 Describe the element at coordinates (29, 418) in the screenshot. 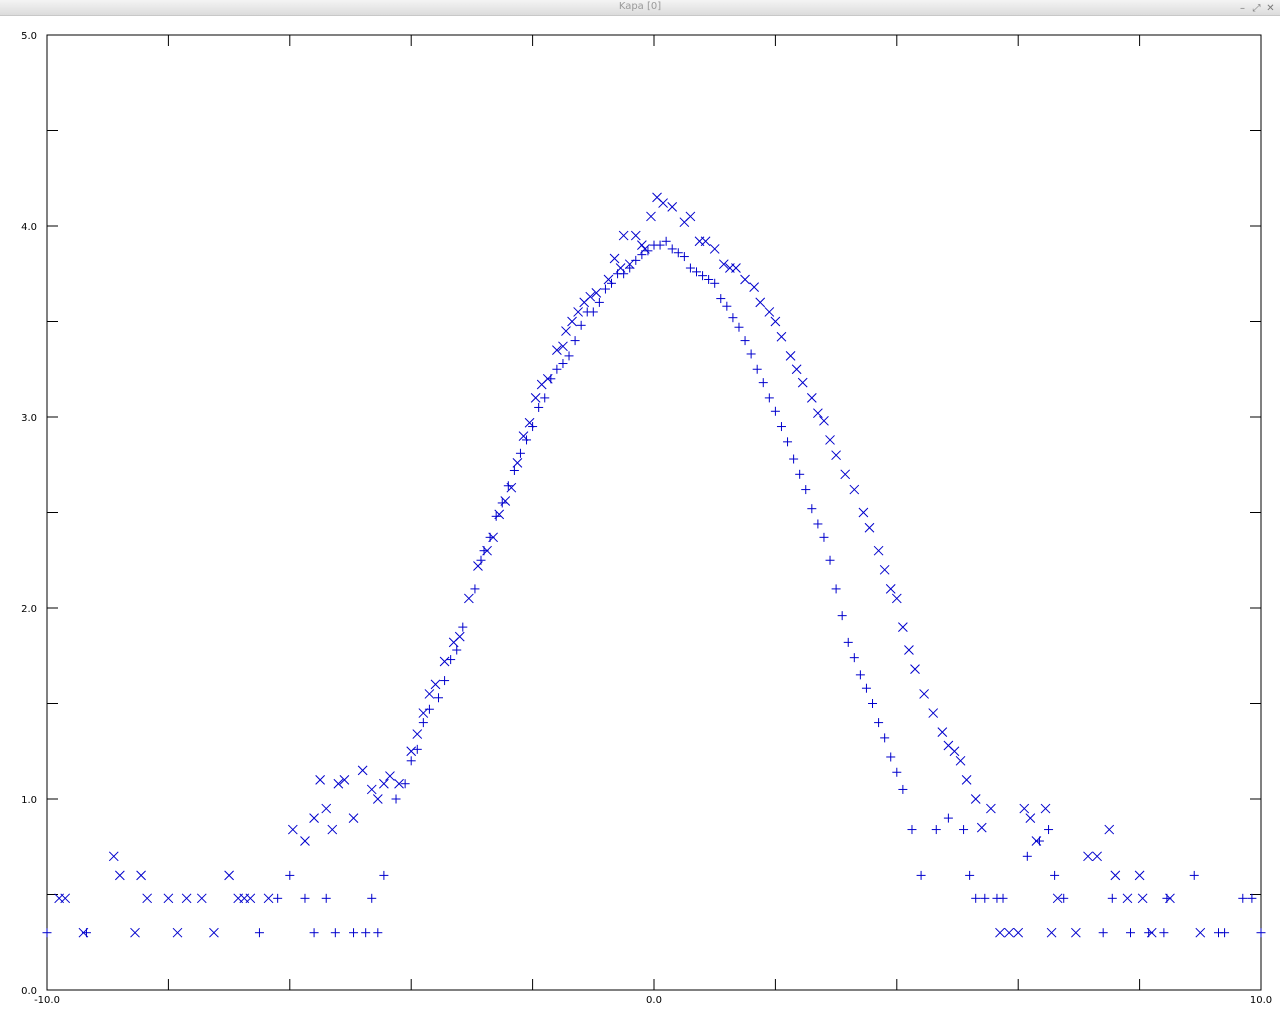

I see `y-tick-label: 3.0` at that location.